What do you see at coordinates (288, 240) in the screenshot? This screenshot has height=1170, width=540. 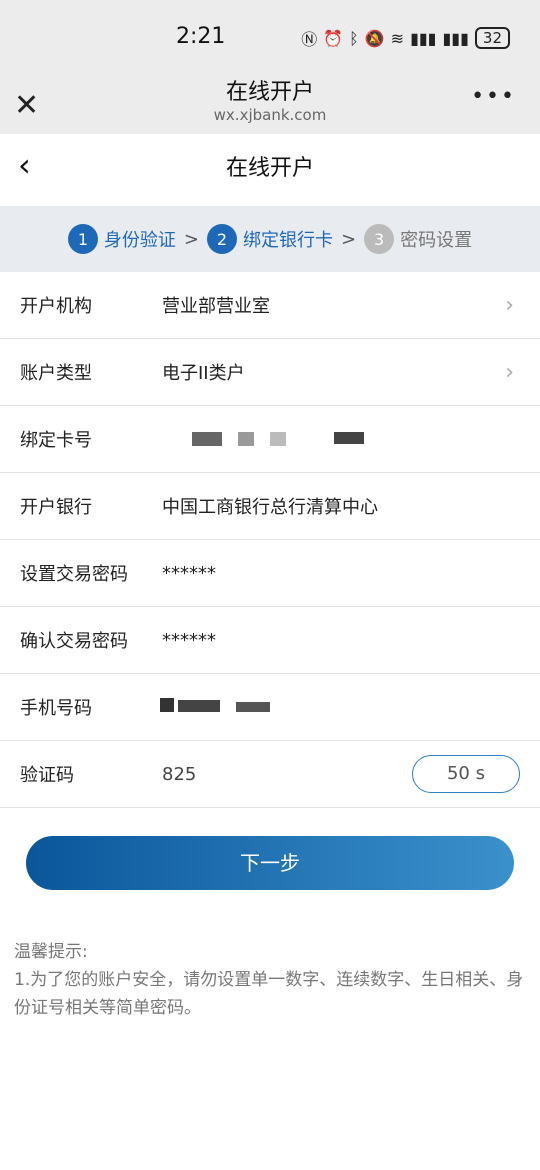 I see `step-2-label: 绑定银行卡` at bounding box center [288, 240].